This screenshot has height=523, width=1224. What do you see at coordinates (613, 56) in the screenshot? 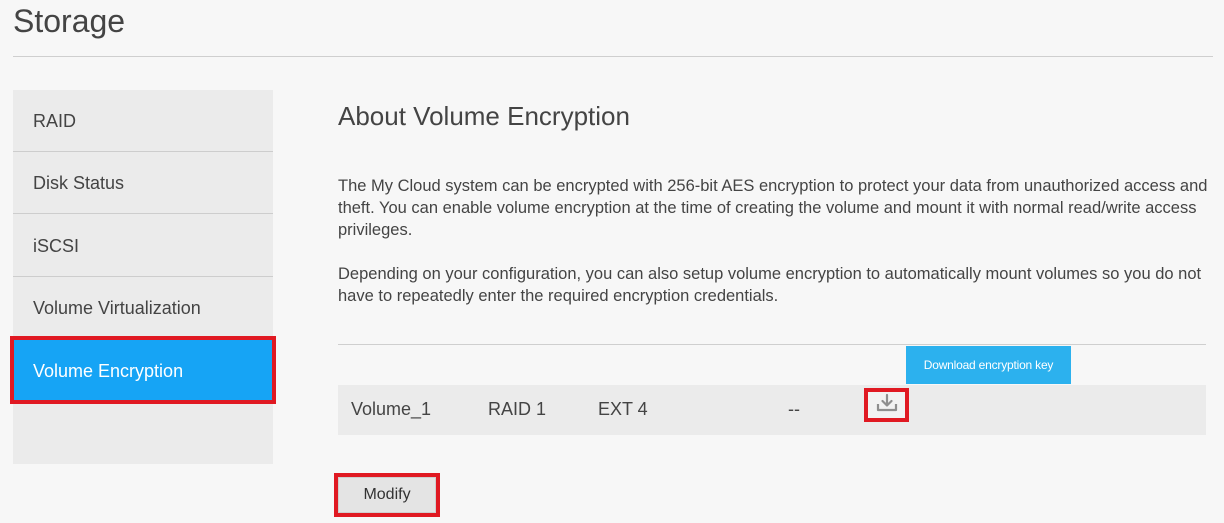
I see `title-divider` at bounding box center [613, 56].